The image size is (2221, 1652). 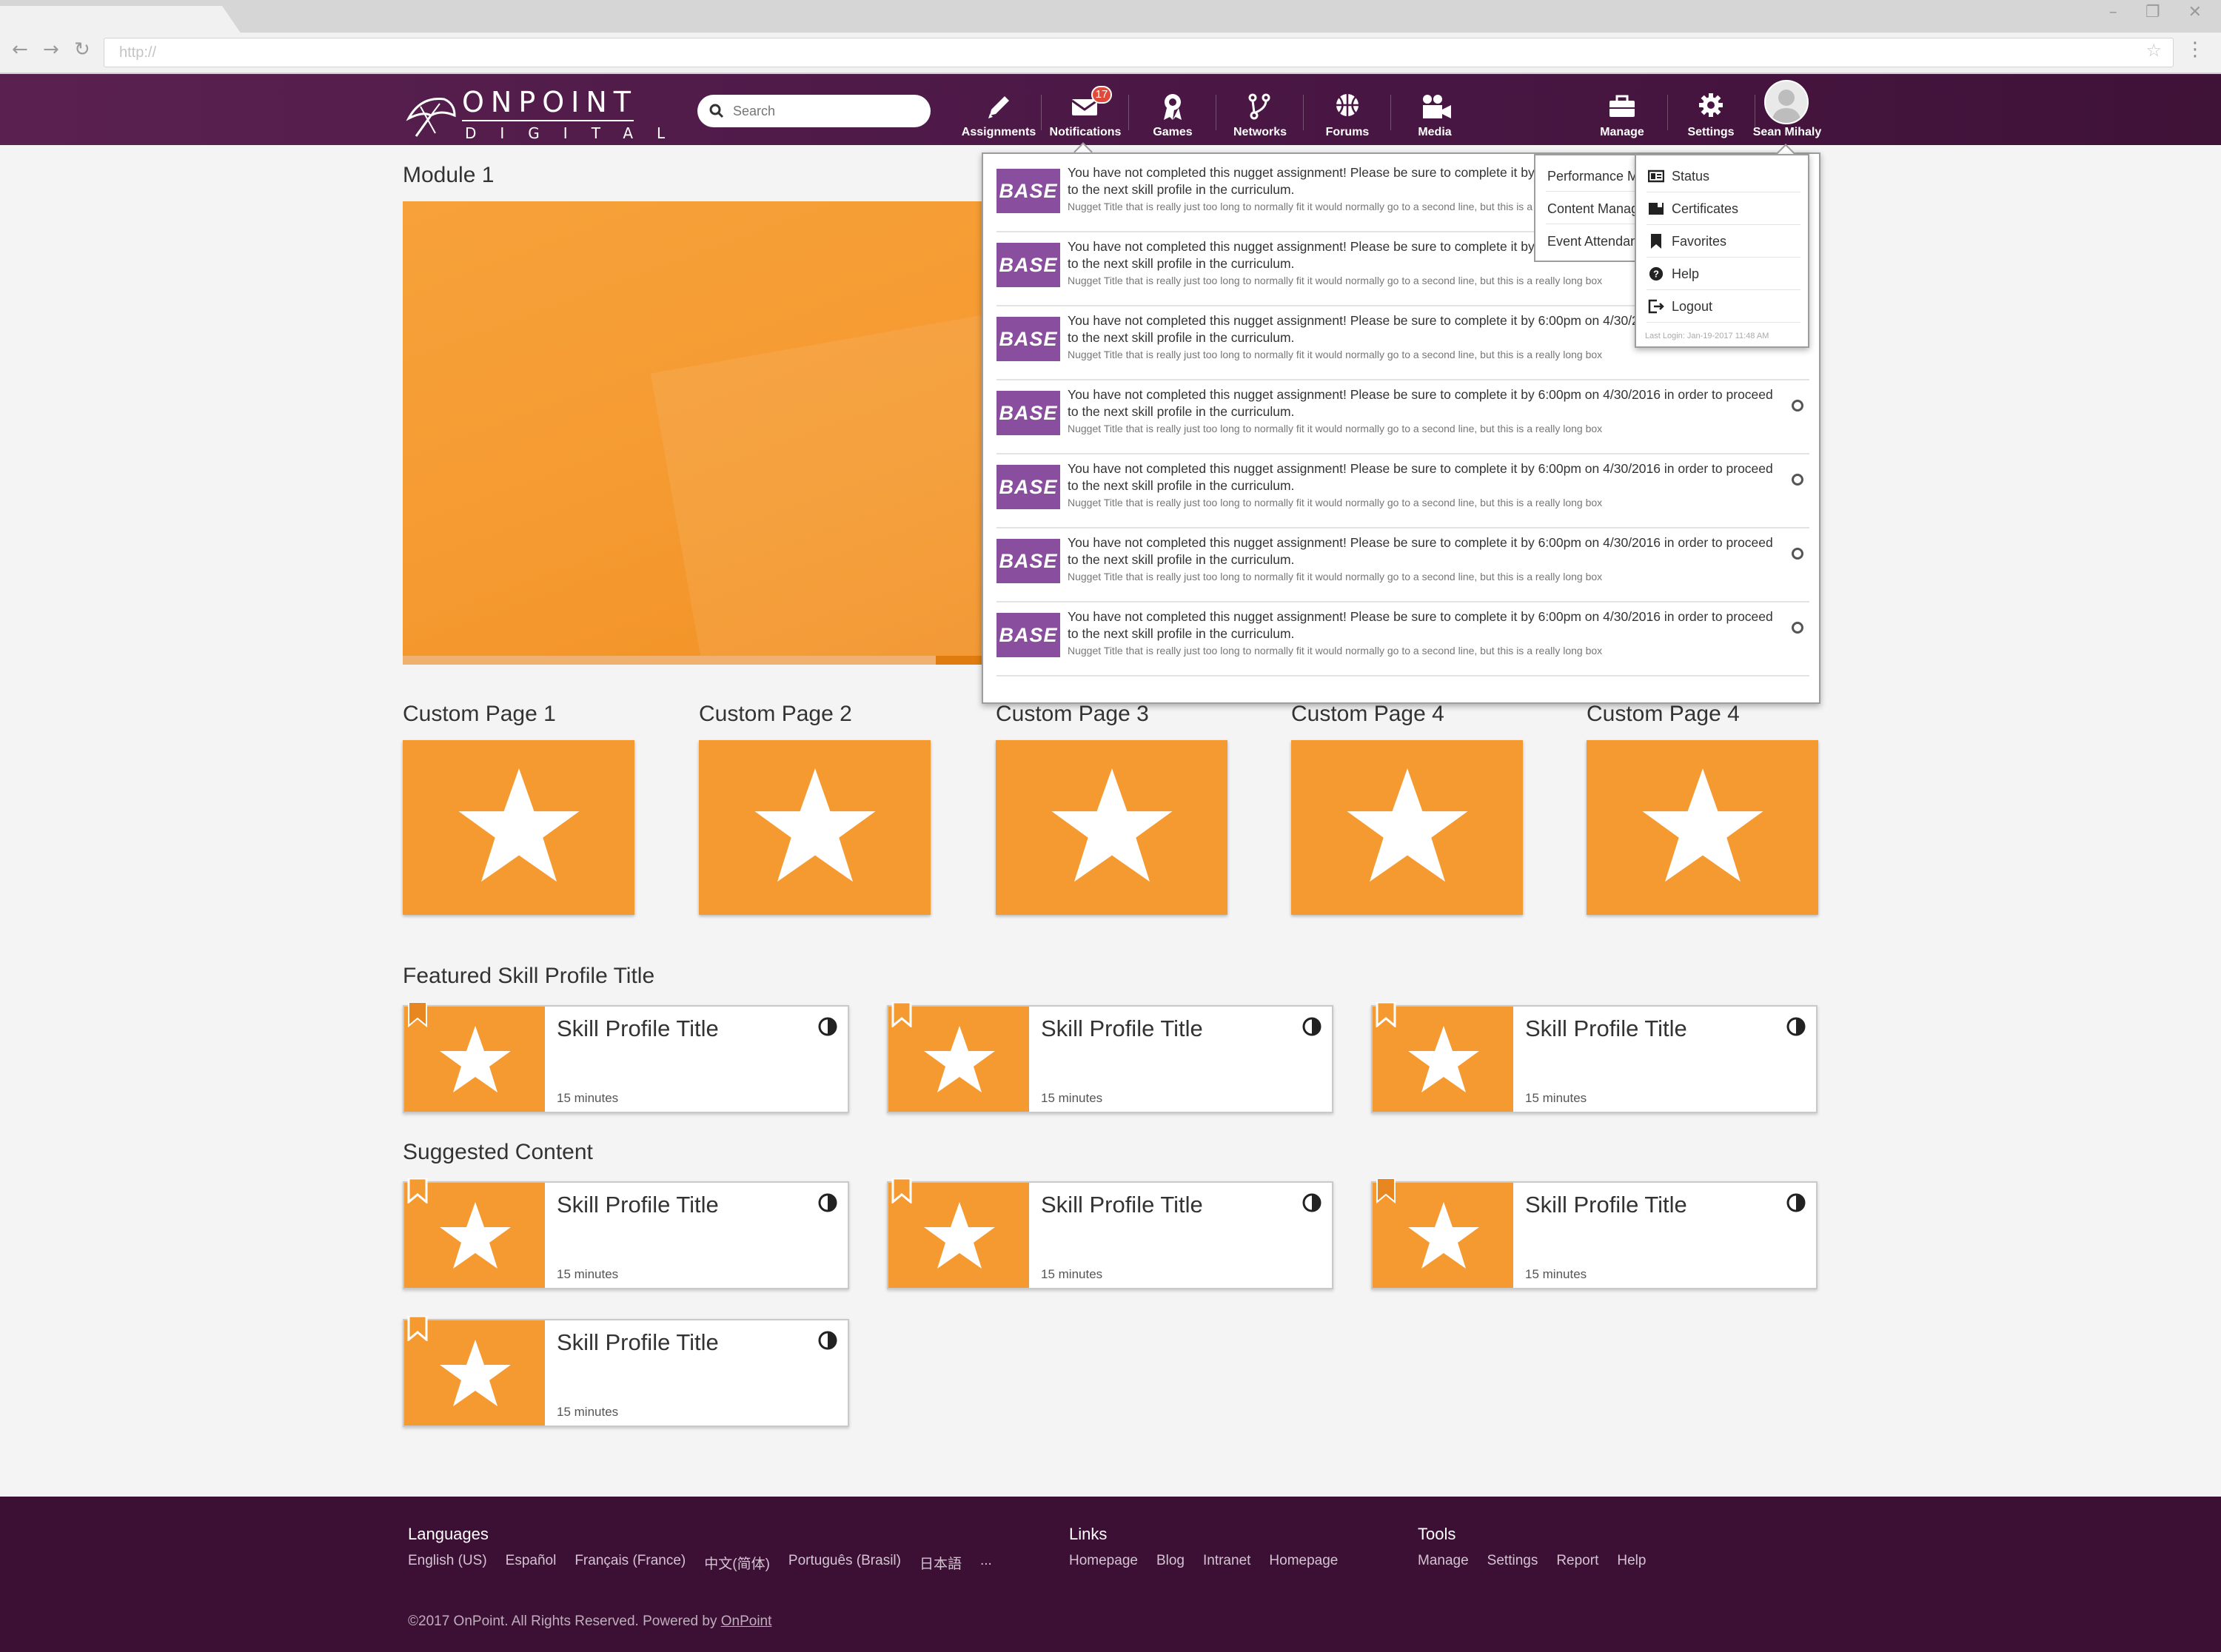 What do you see at coordinates (448, 1534) in the screenshot?
I see `footer-languages-heading: Languages` at bounding box center [448, 1534].